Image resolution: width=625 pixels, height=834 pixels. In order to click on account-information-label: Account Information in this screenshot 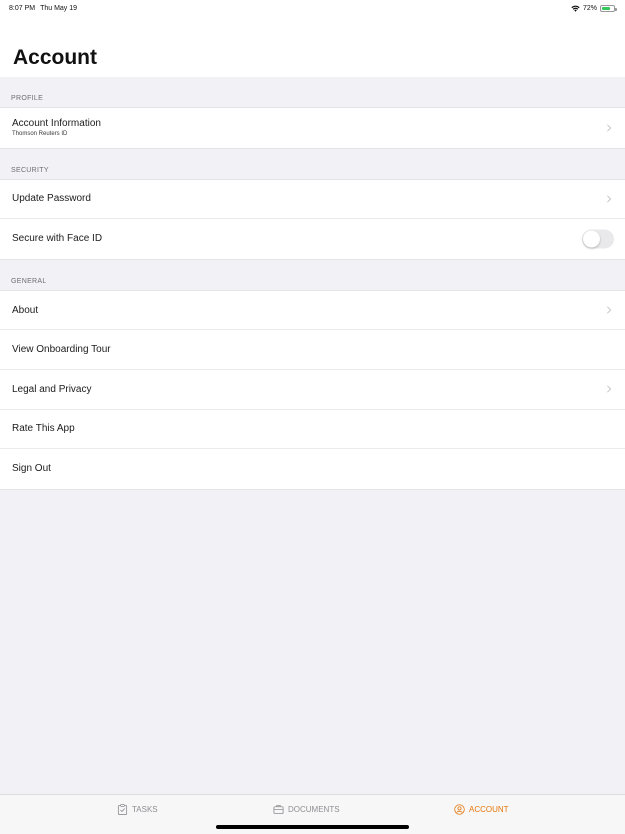, I will do `click(56, 124)`.